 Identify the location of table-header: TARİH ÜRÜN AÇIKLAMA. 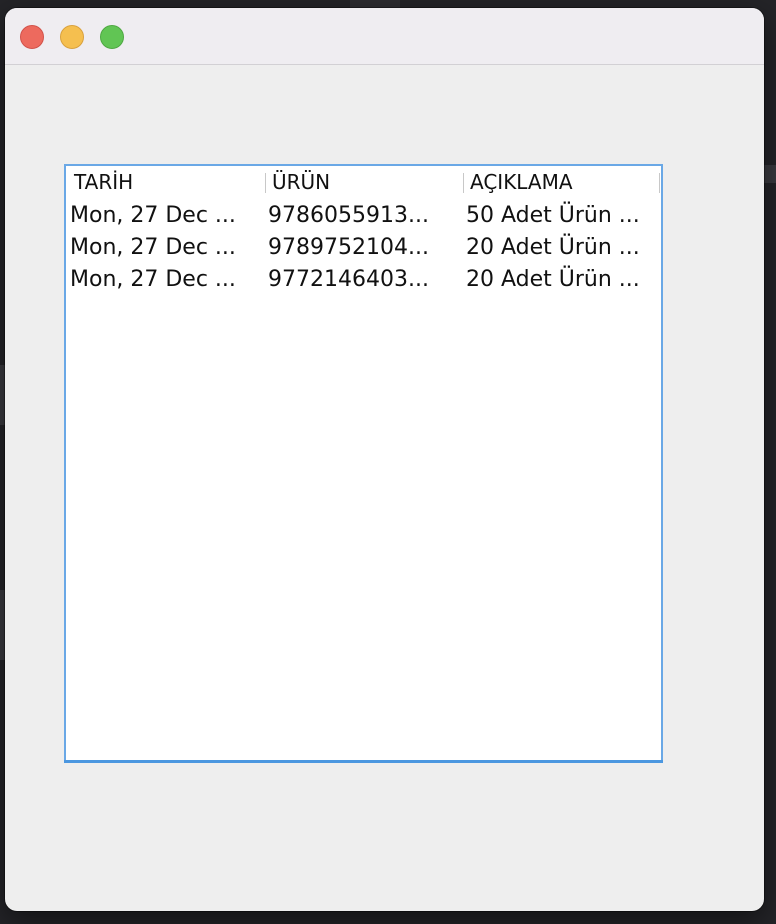
(363, 181).